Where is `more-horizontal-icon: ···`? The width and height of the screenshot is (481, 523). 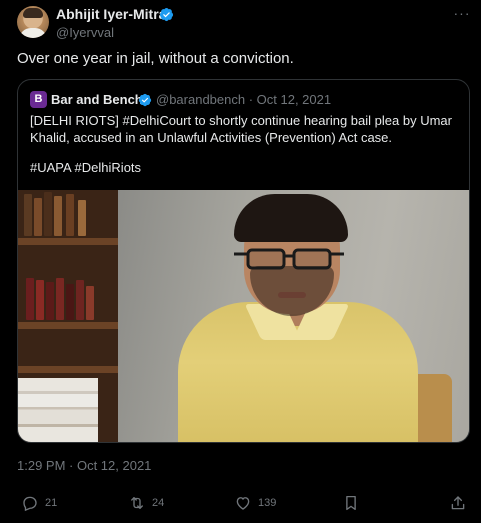 more-horizontal-icon: ··· is located at coordinates (462, 13).